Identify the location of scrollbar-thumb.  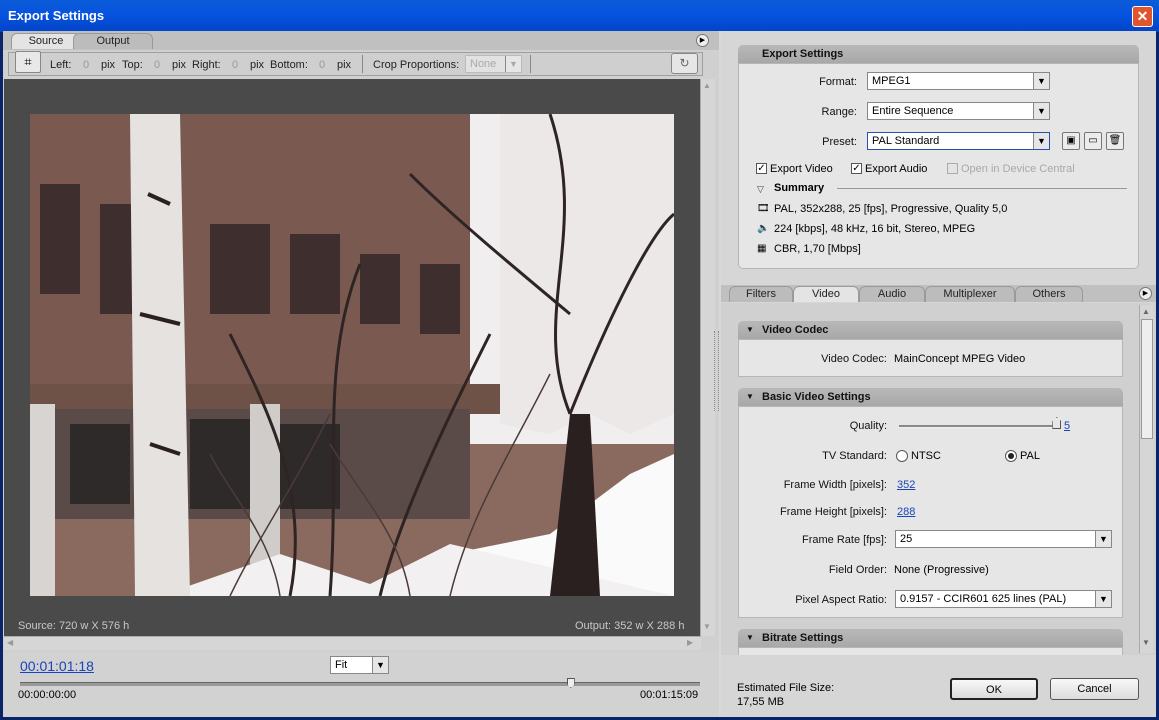
(1147, 379).